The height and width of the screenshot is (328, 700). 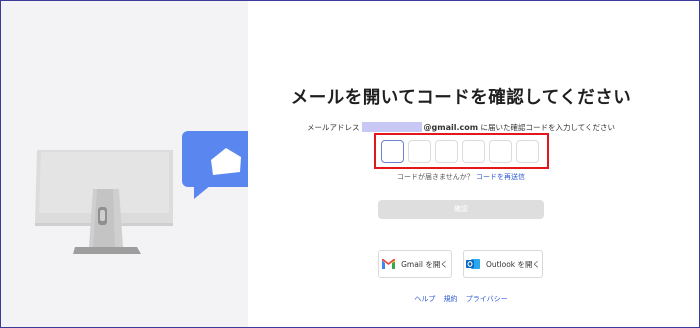 I want to click on code-input-group, so click(x=460, y=151).